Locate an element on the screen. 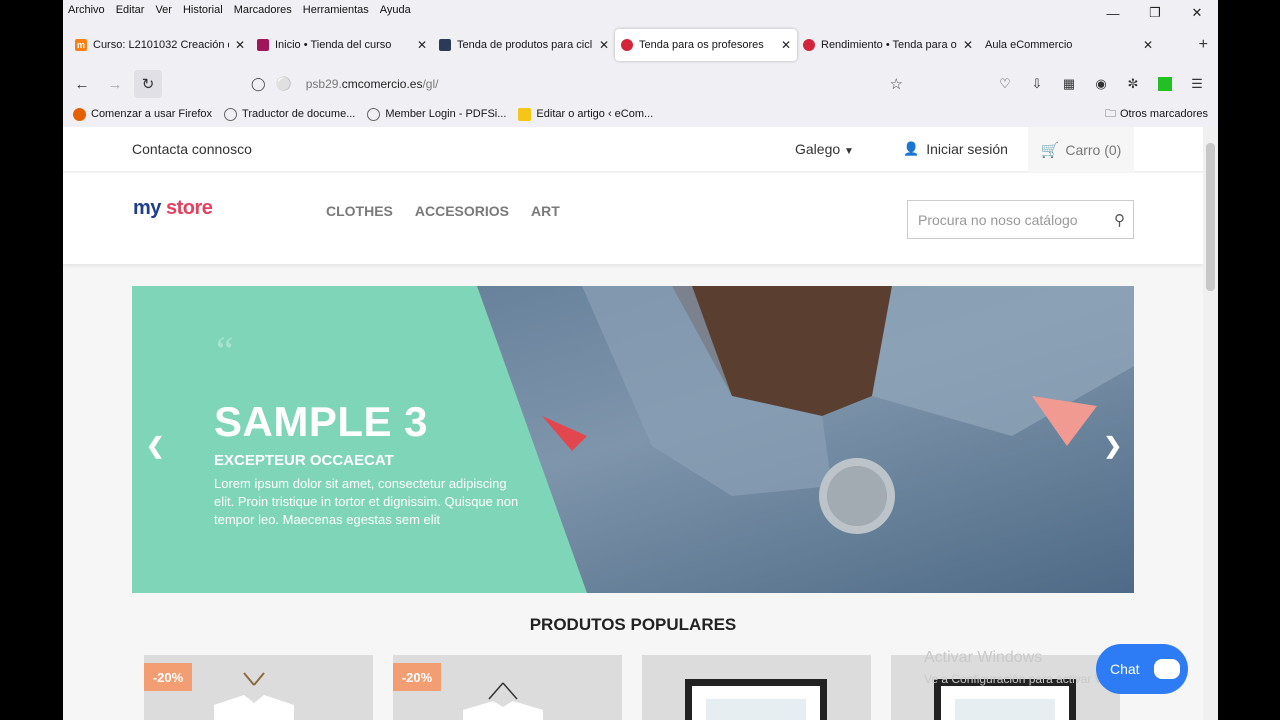 The height and width of the screenshot is (720, 1280). logo-text-my: my is located at coordinates (147, 208).